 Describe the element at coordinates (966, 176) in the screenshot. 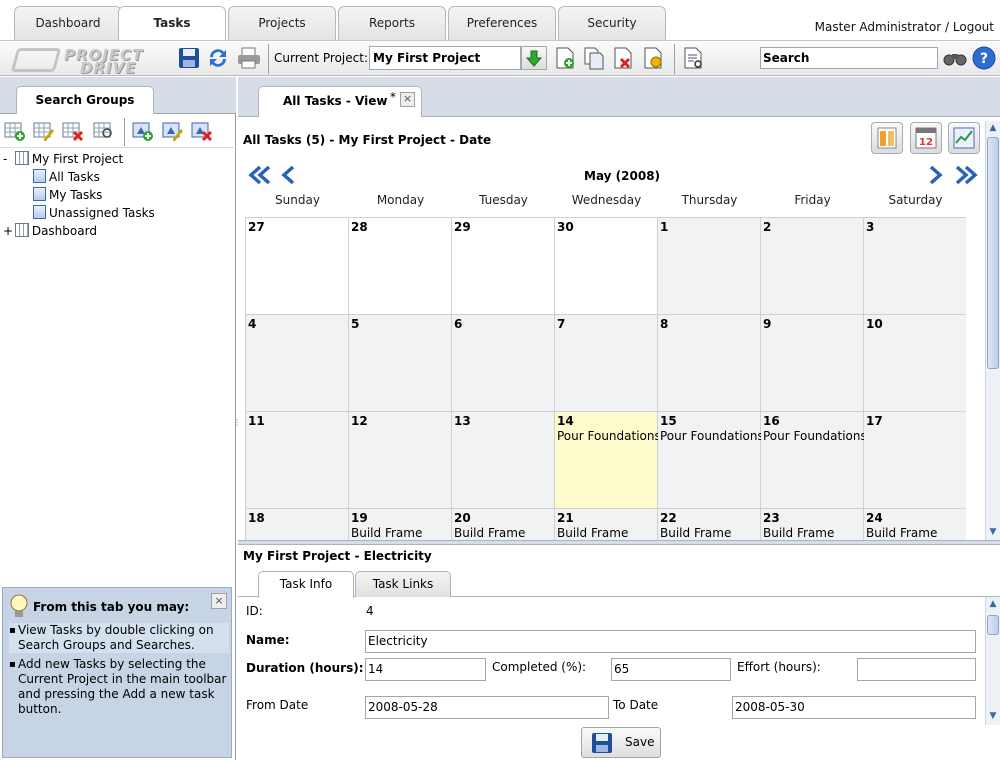

I see `next-year-icon` at that location.